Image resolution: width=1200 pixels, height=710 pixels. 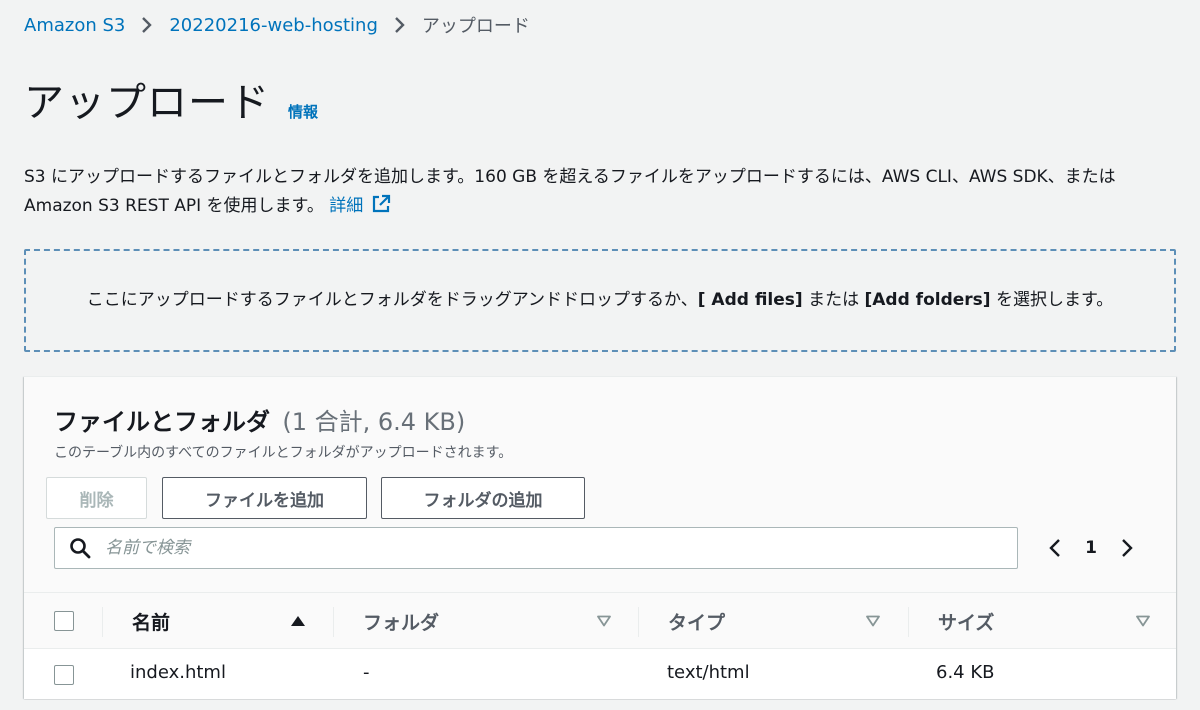 I want to click on pagination: 1, so click(x=1091, y=548).